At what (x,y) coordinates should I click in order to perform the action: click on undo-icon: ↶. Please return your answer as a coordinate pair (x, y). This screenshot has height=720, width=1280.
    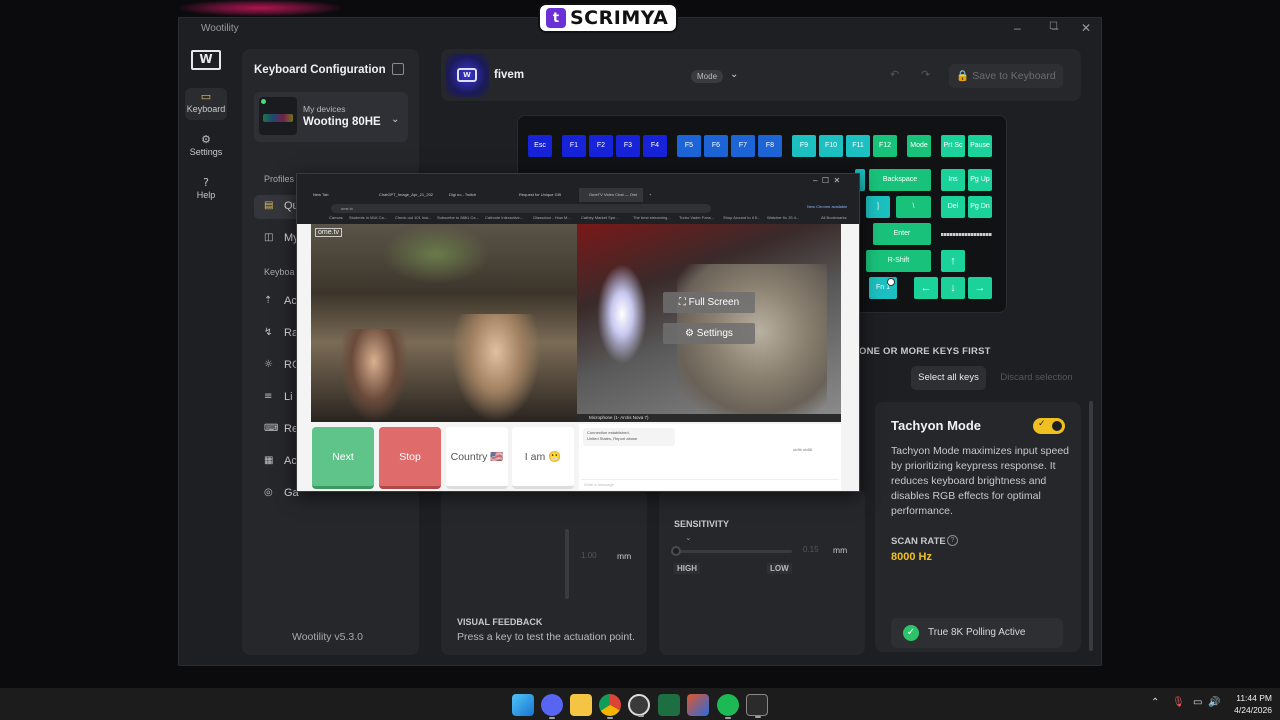
    Looking at the image, I should click on (894, 74).